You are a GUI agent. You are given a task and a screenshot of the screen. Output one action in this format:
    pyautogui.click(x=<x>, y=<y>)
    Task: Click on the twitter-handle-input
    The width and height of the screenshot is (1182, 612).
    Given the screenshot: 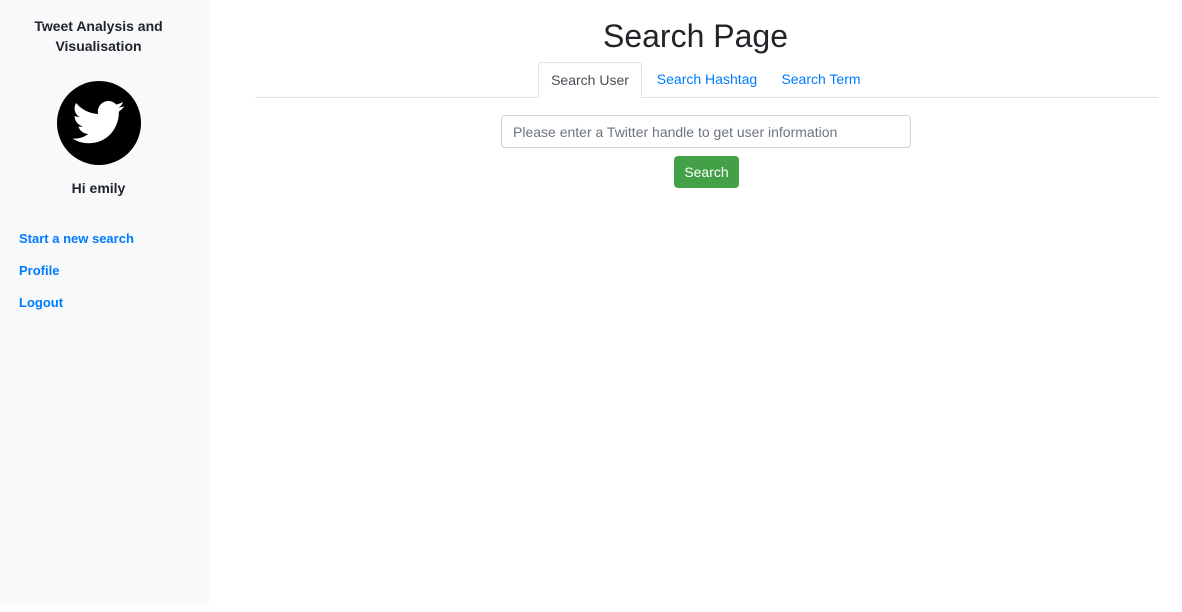 What is the action you would take?
    pyautogui.click(x=706, y=131)
    